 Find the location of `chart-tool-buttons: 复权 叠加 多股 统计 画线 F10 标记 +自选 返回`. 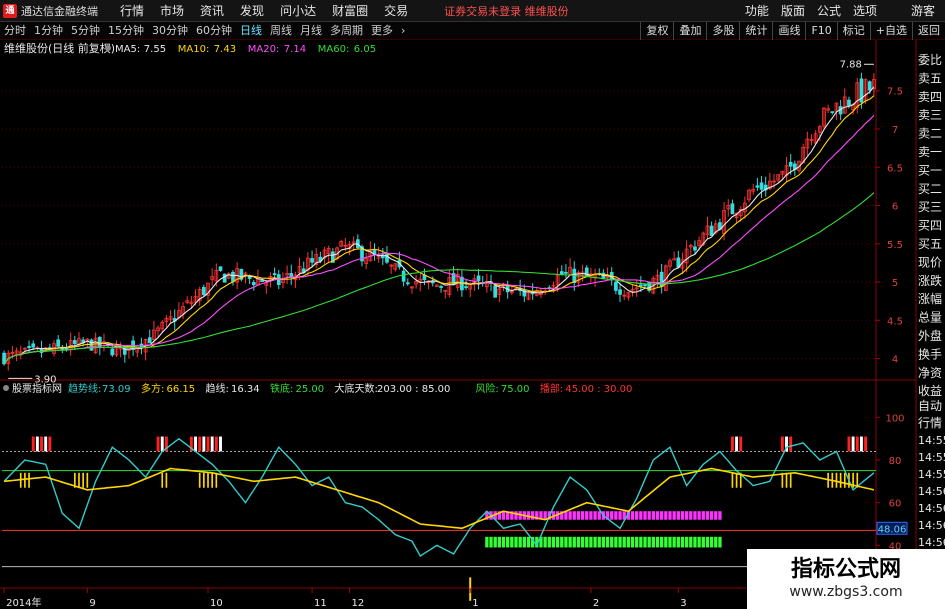

chart-tool-buttons: 复权 叠加 多股 统计 画线 F10 标记 +自选 返回 is located at coordinates (792, 30).